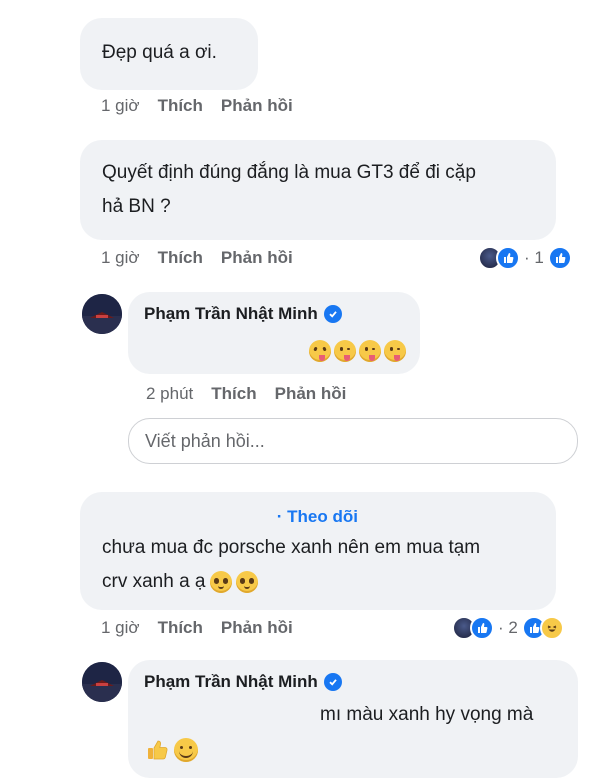  Describe the element at coordinates (186, 750) in the screenshot. I see `smiling-face-emoji` at that location.